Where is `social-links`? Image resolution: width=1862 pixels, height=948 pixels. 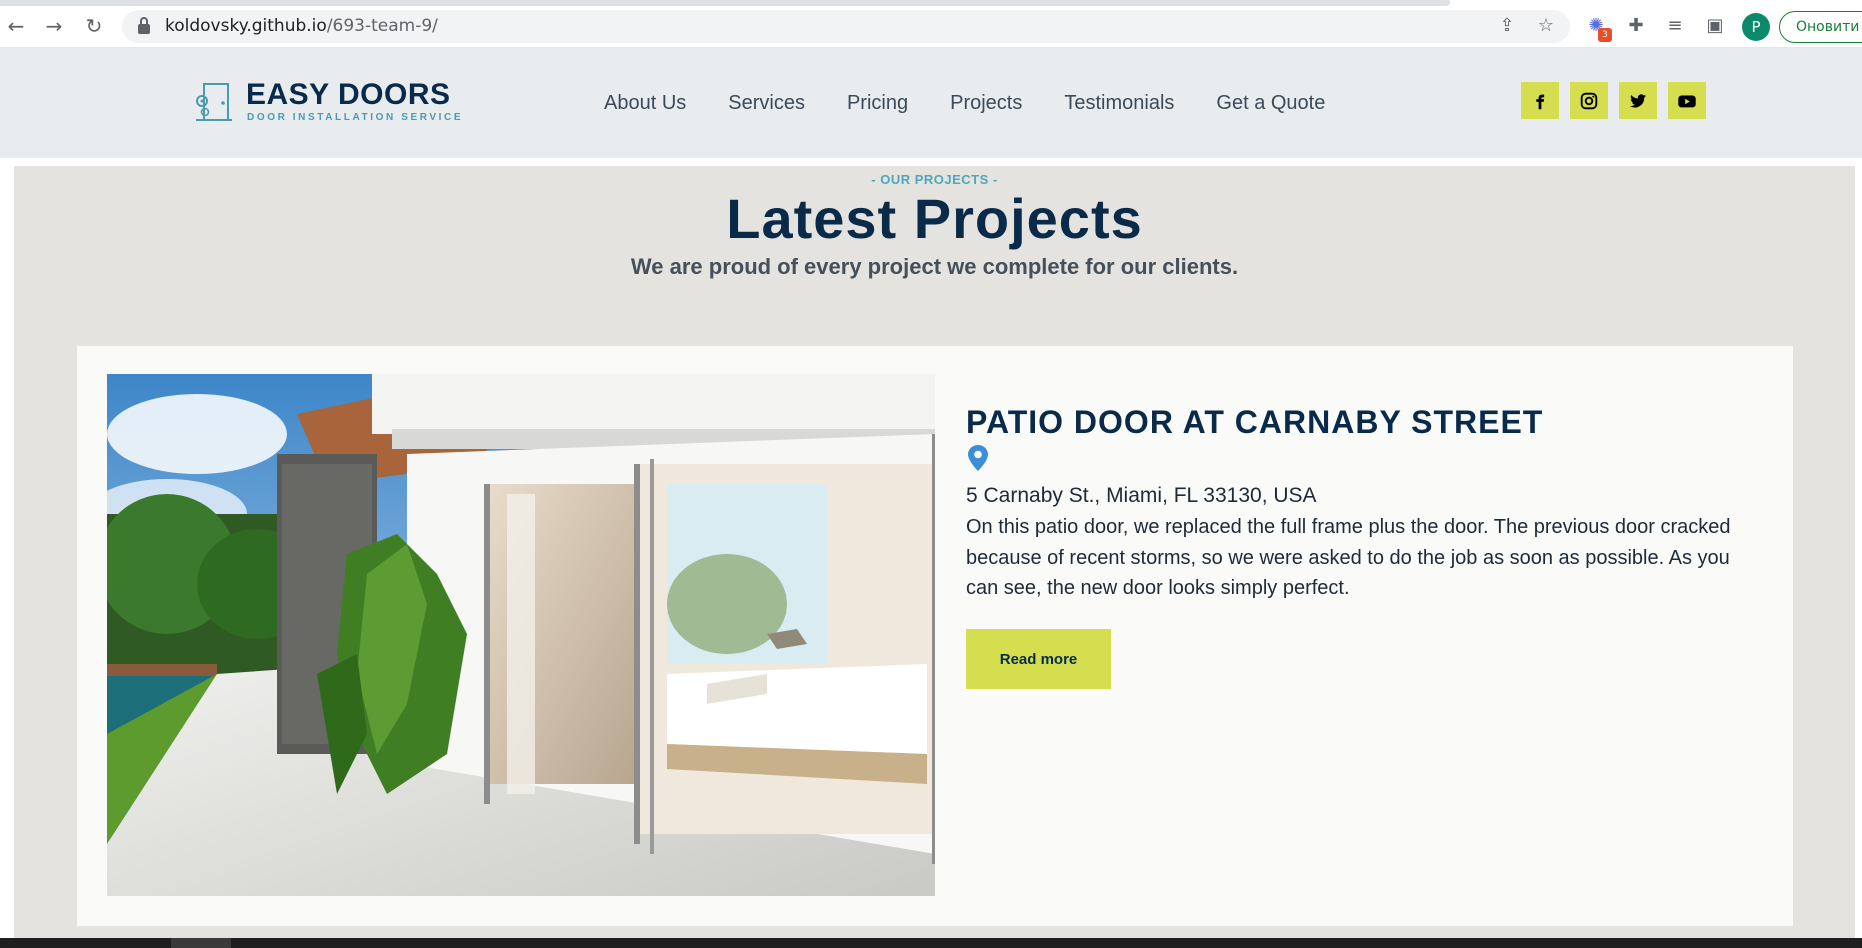 social-links is located at coordinates (1619, 100).